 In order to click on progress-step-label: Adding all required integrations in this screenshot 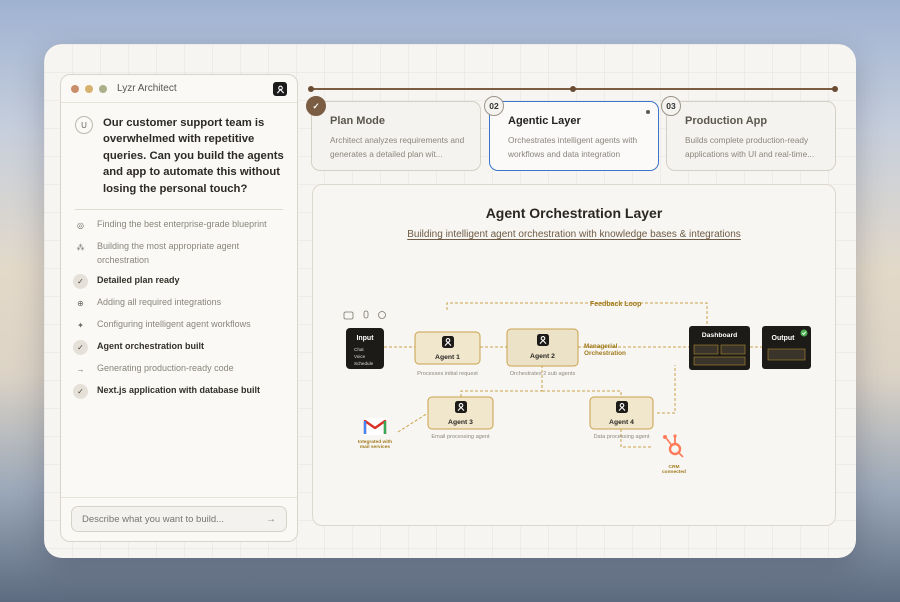, I will do `click(159, 302)`.